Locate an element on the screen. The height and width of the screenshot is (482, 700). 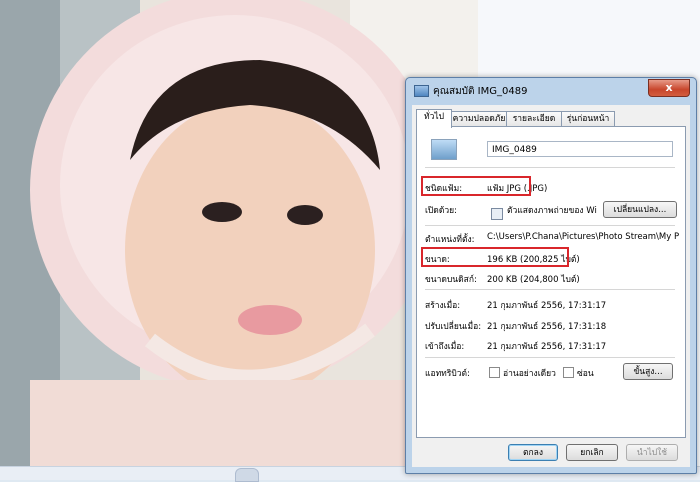
hidden-label: ซ่อน is located at coordinates (585, 374).